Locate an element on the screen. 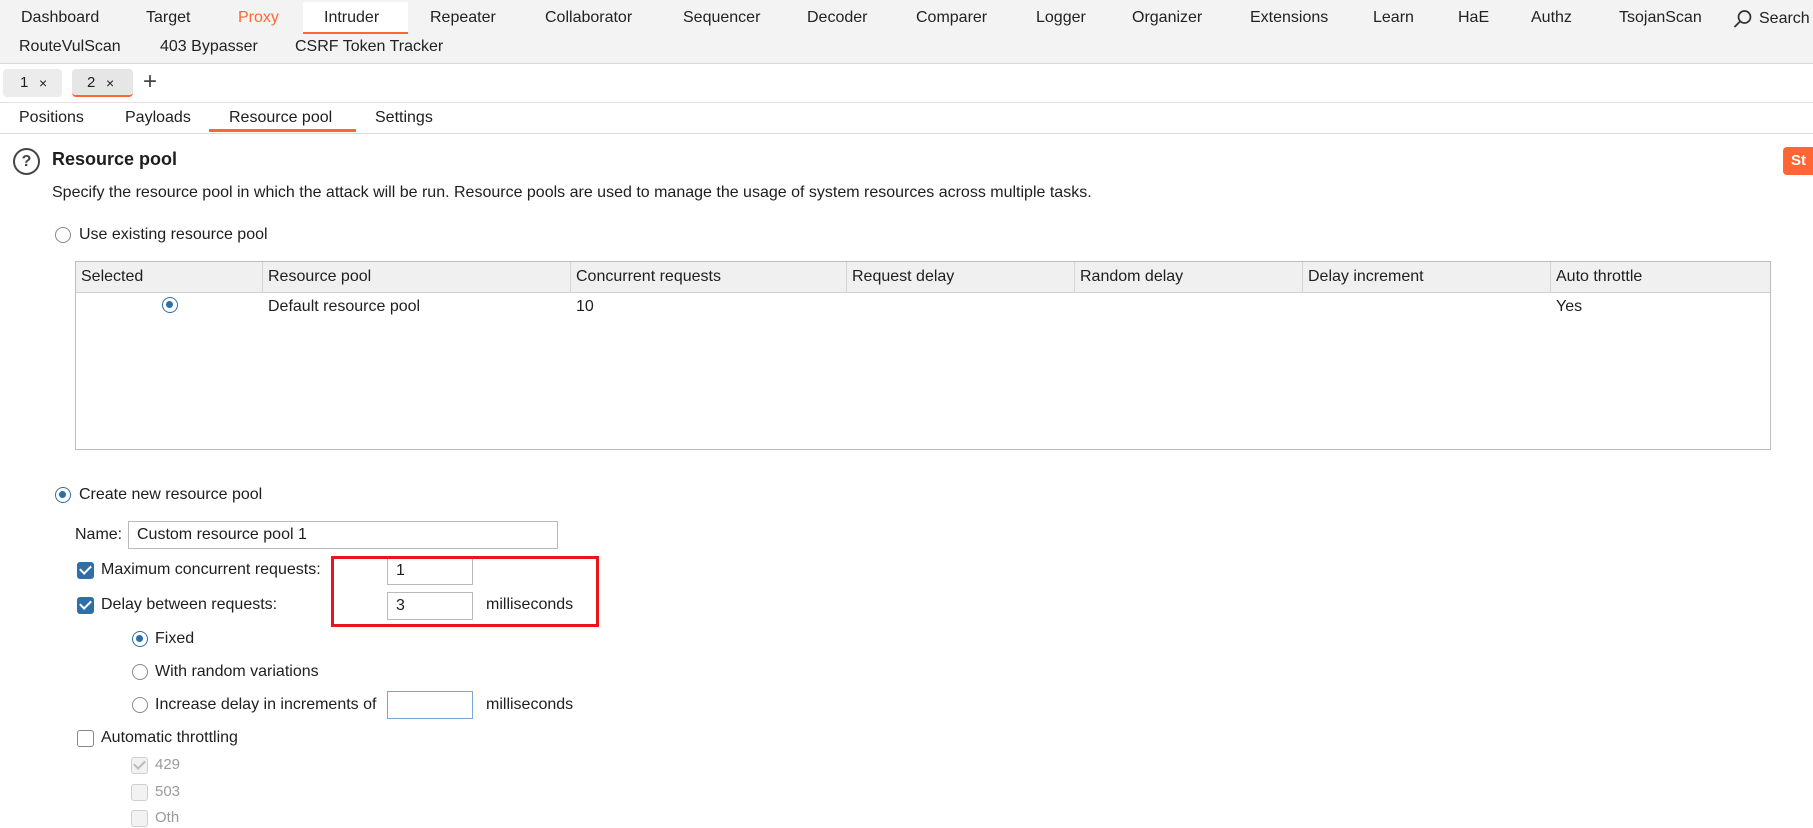 This screenshot has height=828, width=1813. help-icon: ? is located at coordinates (26, 161).